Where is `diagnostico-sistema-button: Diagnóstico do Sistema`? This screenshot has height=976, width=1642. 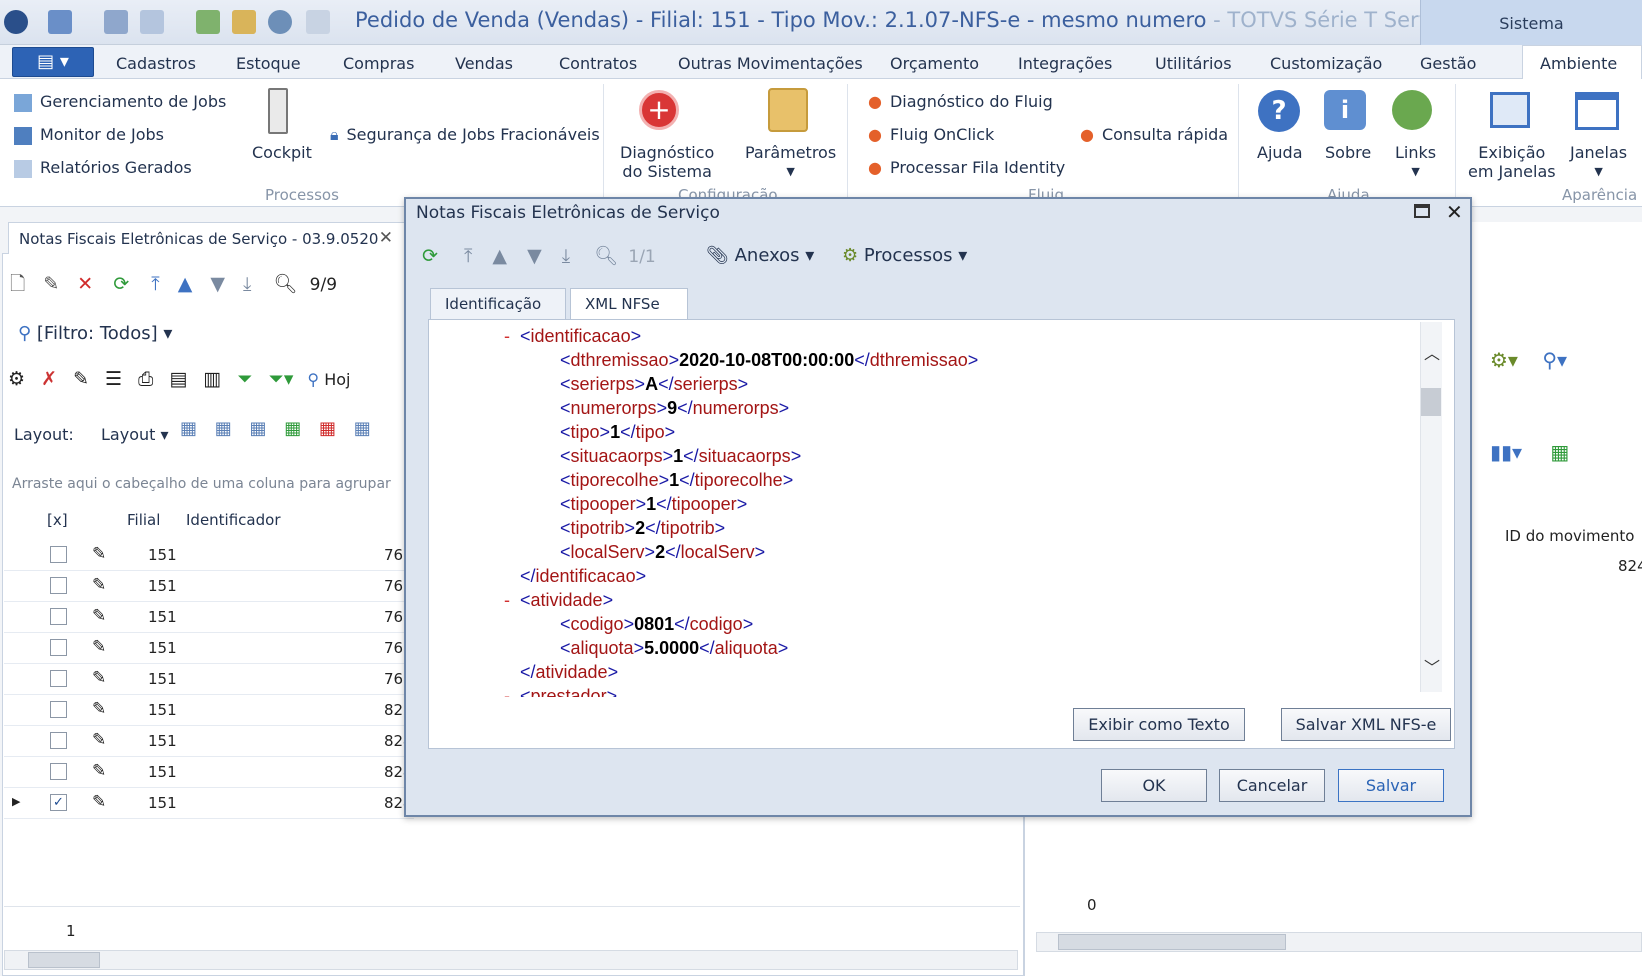 diagnostico-sistema-button: Diagnóstico do Sistema is located at coordinates (667, 162).